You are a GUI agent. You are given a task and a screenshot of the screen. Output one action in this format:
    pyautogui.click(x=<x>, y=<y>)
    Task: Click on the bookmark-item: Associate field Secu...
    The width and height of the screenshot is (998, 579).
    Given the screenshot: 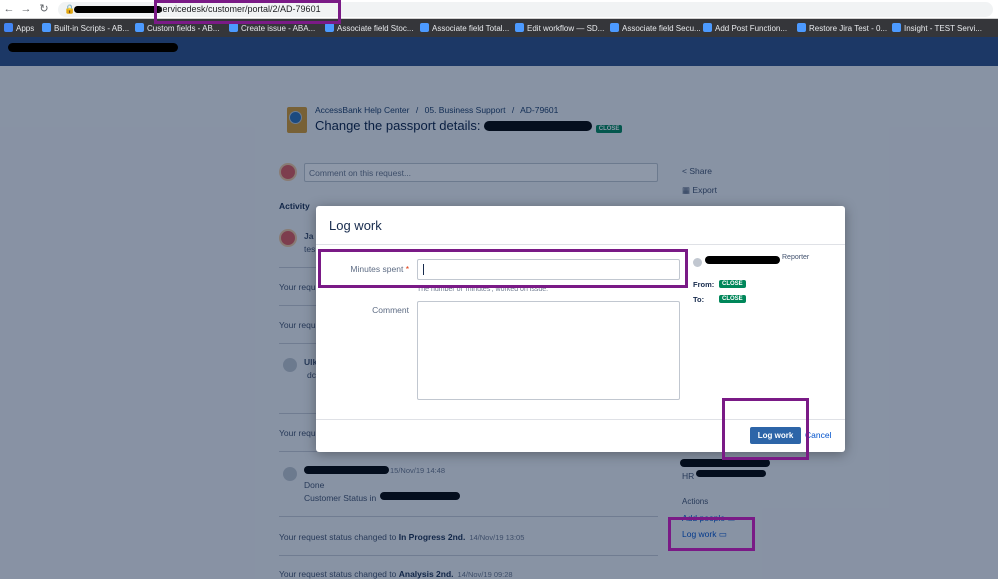 What is the action you would take?
    pyautogui.click(x=655, y=28)
    